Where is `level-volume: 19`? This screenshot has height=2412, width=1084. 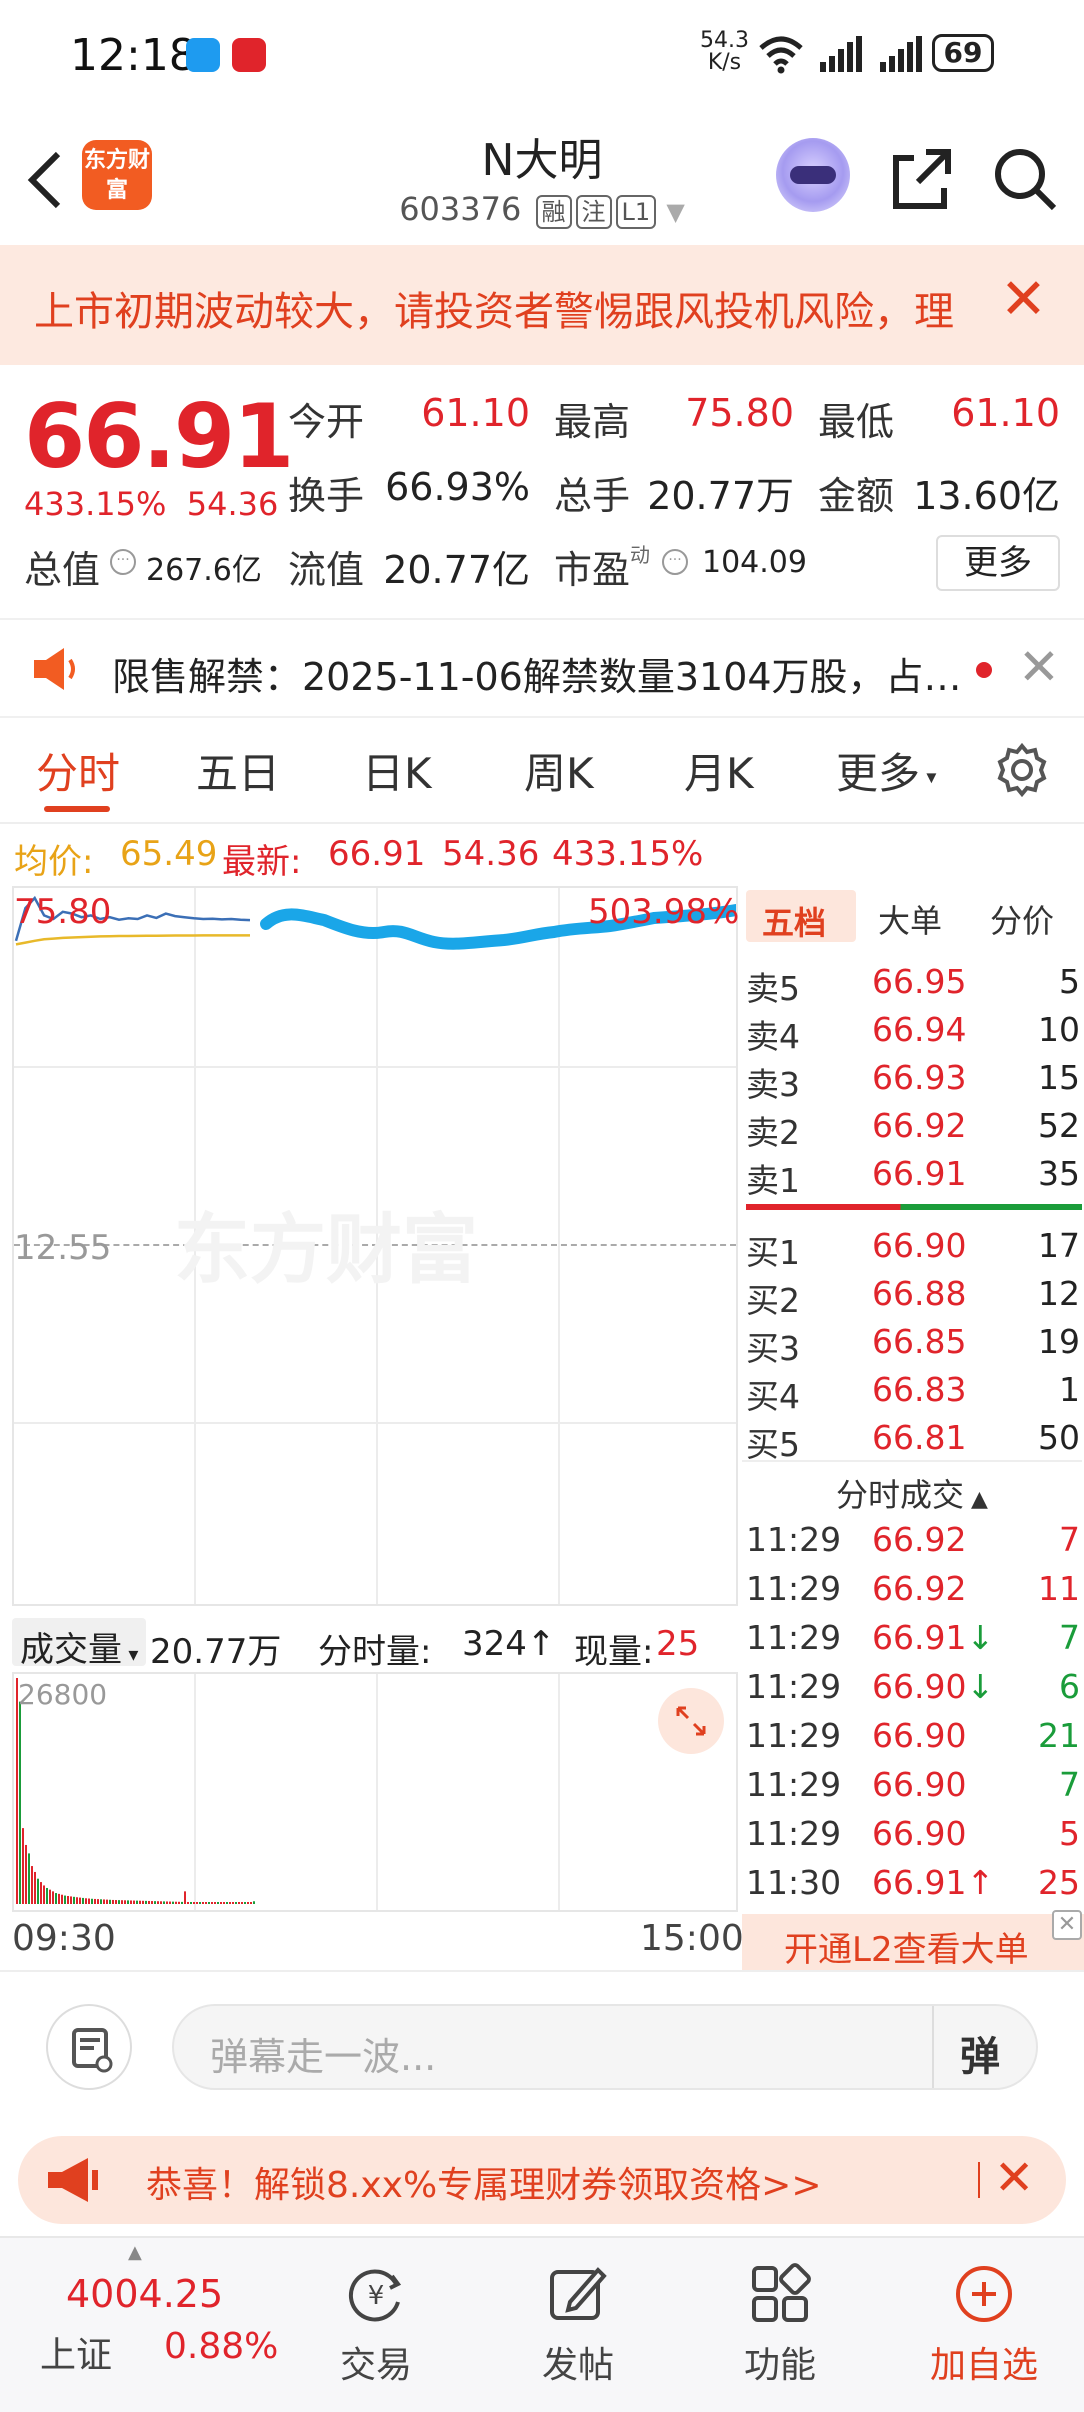
level-volume: 19 is located at coordinates (1059, 1341).